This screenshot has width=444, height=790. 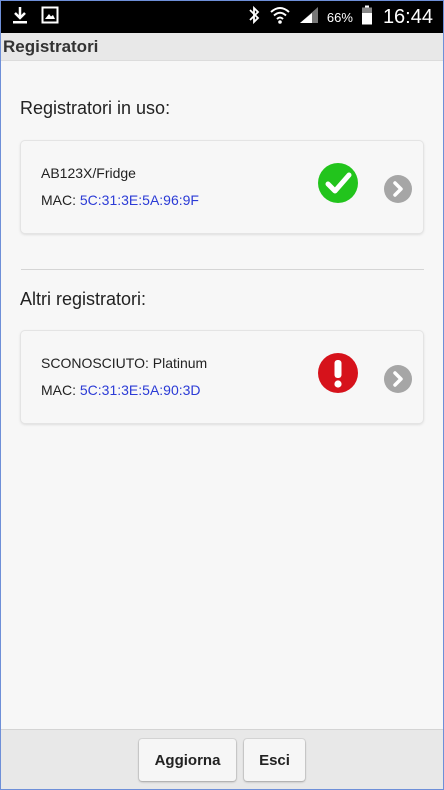 I want to click on clock: 16:44, so click(x=407, y=16).